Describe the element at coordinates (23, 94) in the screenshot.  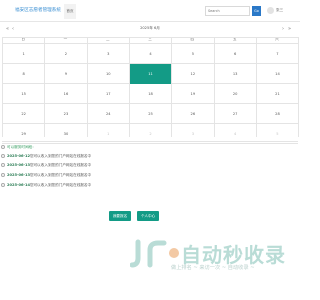
I see `calendar-day: 15` at that location.